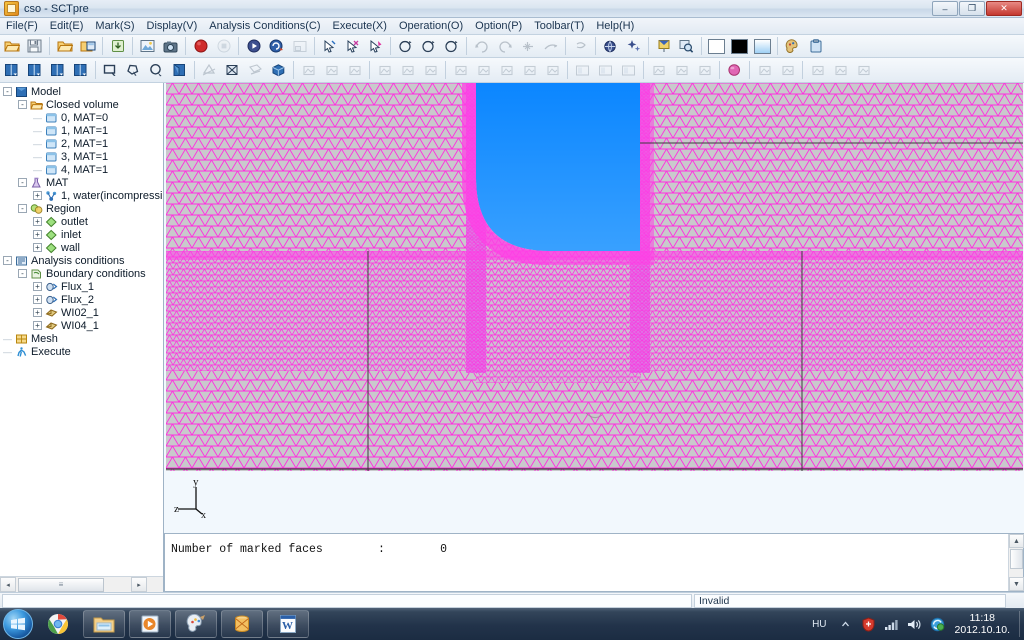 The height and width of the screenshot is (640, 1024). Describe the element at coordinates (81, 130) in the screenshot. I see `tree-item-1-mat-1: — 1, MAT=1` at that location.